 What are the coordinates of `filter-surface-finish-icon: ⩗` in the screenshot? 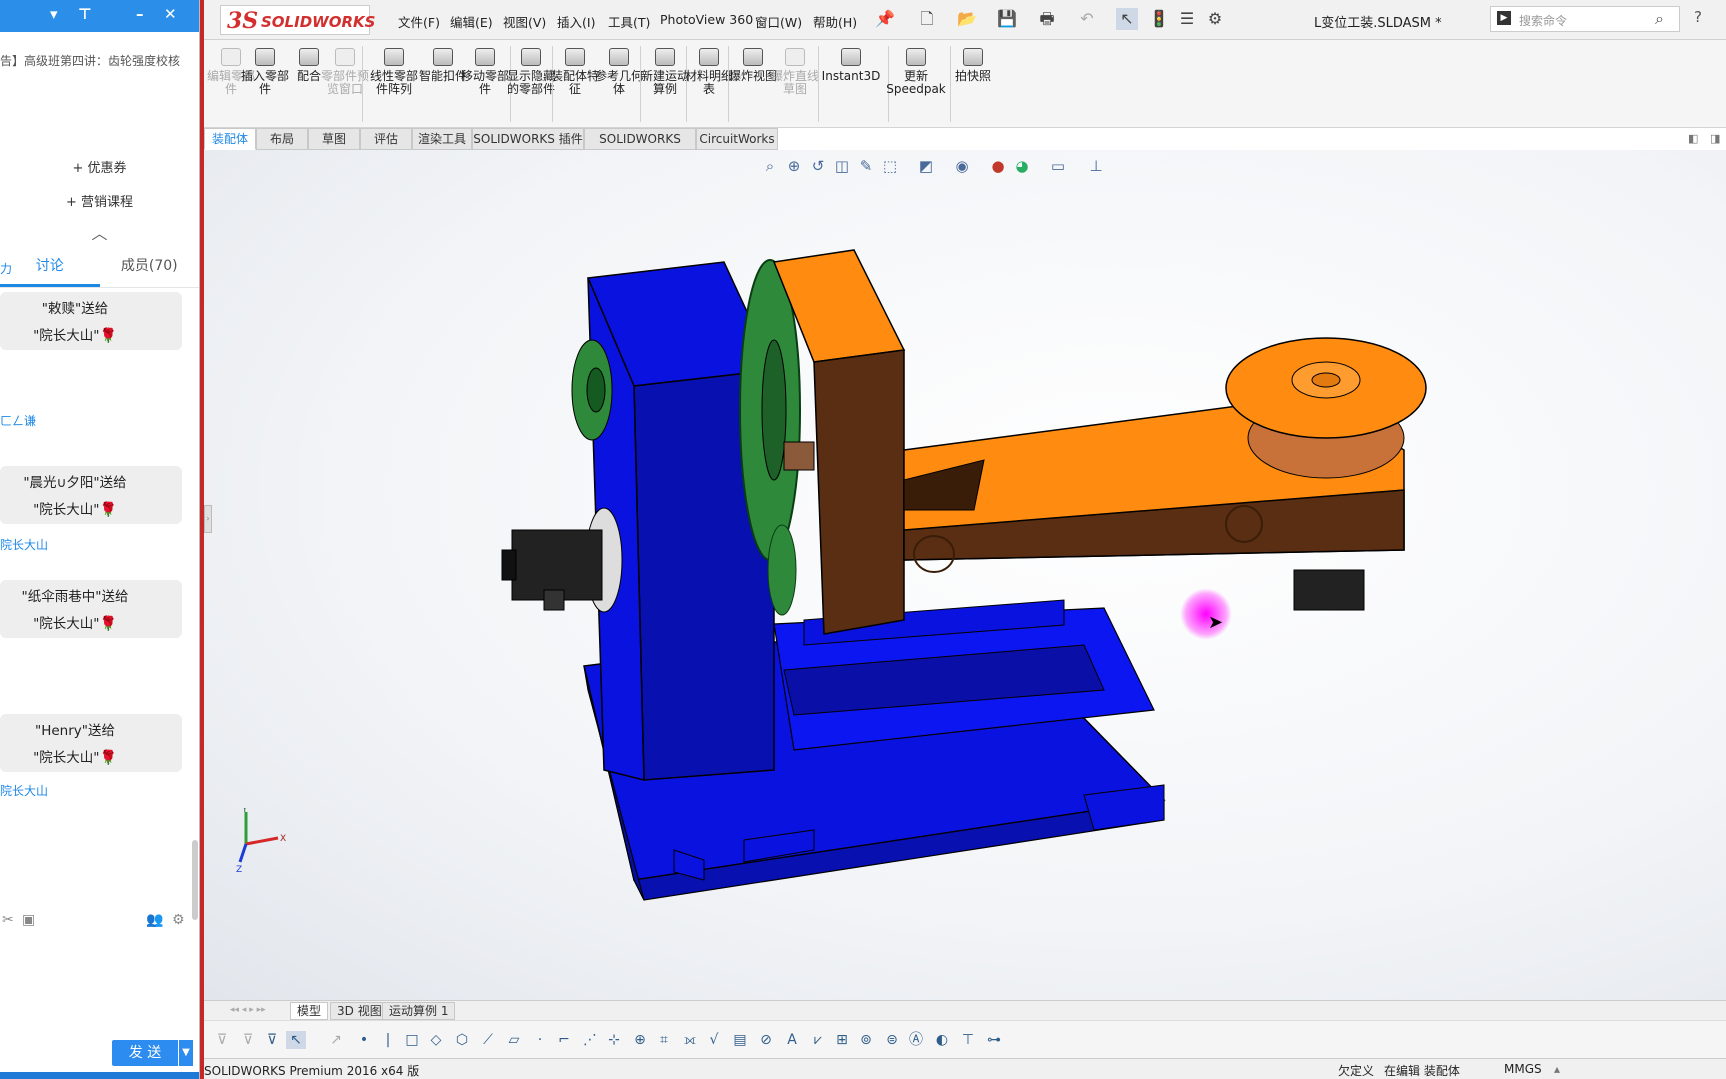 It's located at (818, 1040).